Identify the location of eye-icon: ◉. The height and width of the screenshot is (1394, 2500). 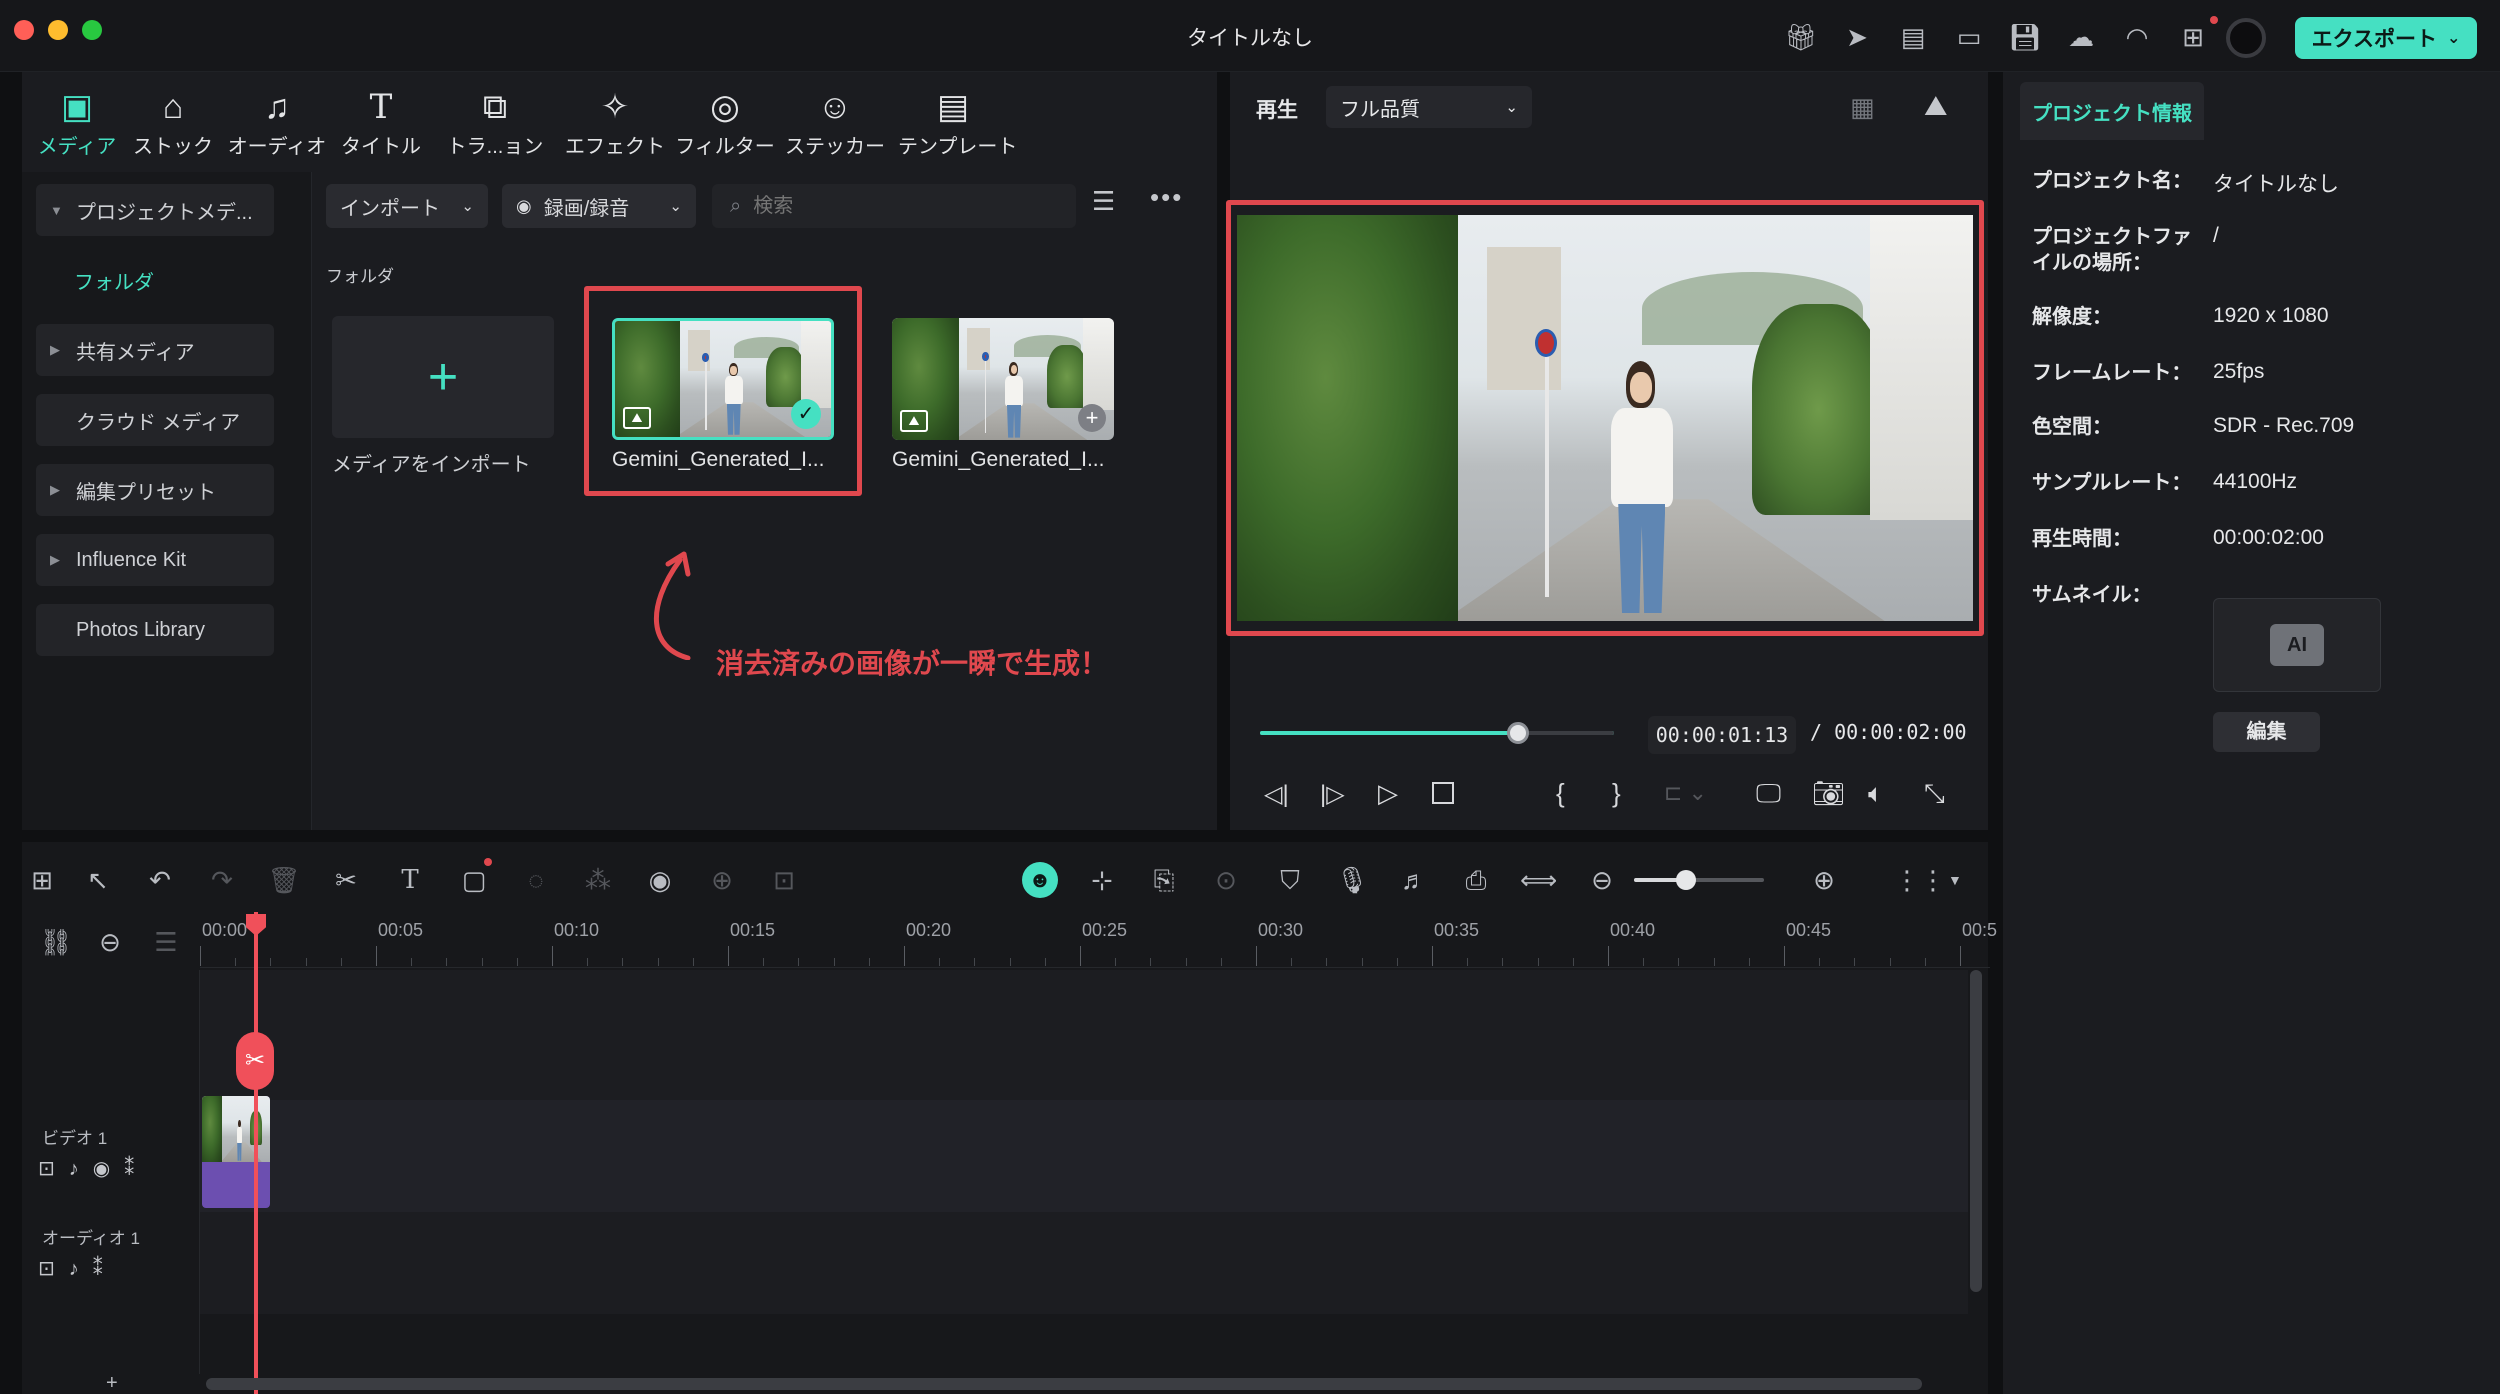
(108, 1169).